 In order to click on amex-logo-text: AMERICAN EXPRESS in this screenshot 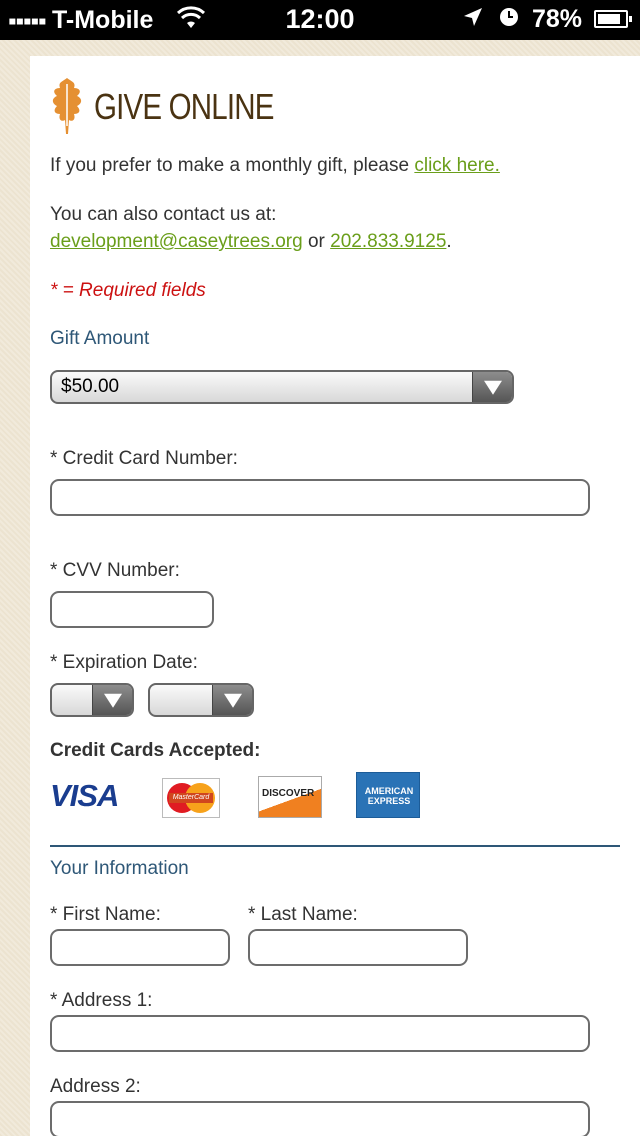, I will do `click(389, 796)`.